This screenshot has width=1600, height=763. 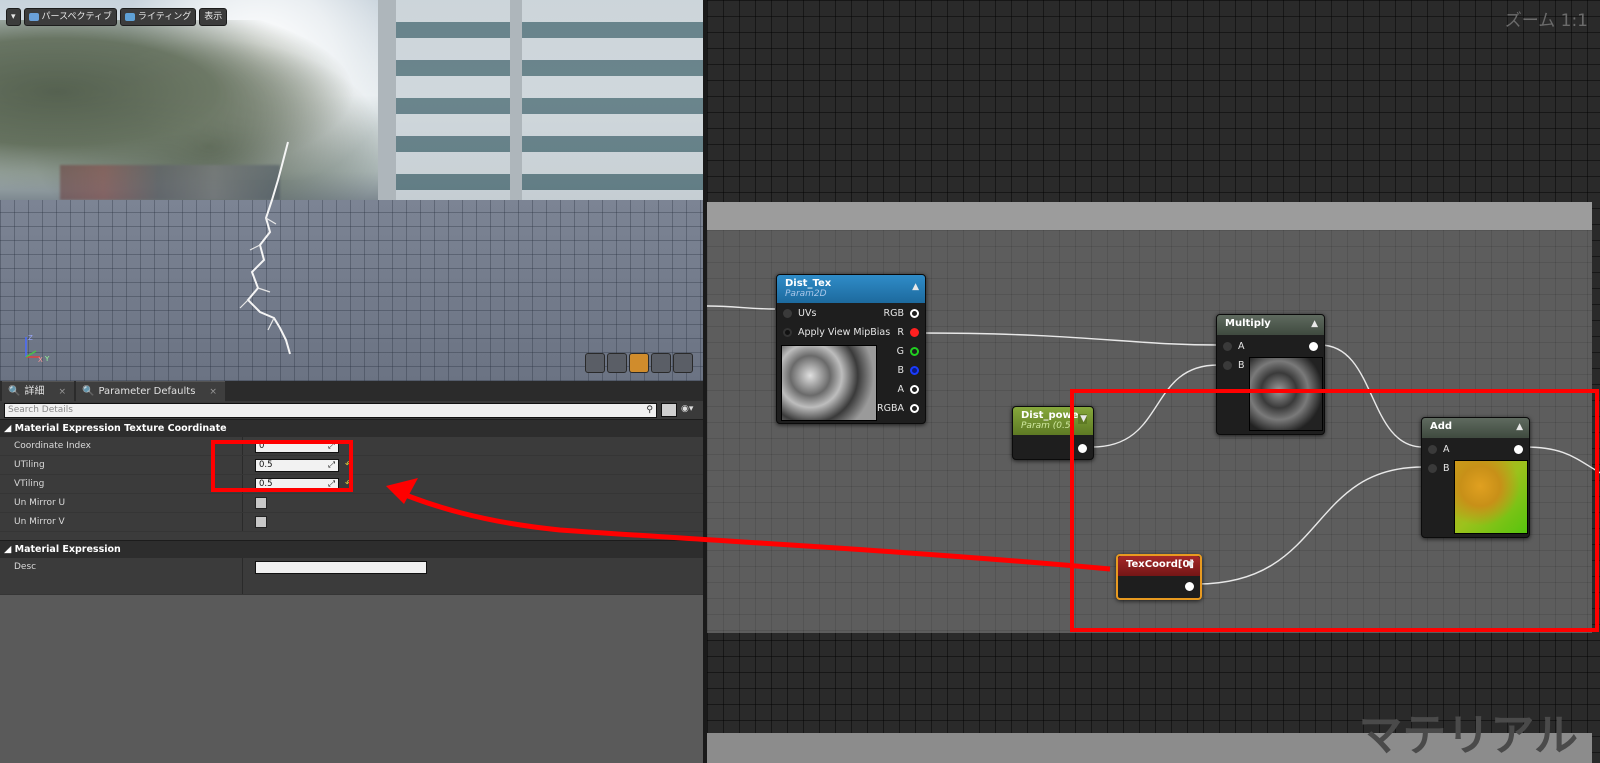 What do you see at coordinates (851, 289) in the screenshot?
I see `node-header: Dist_Tex Param2D ▲` at bounding box center [851, 289].